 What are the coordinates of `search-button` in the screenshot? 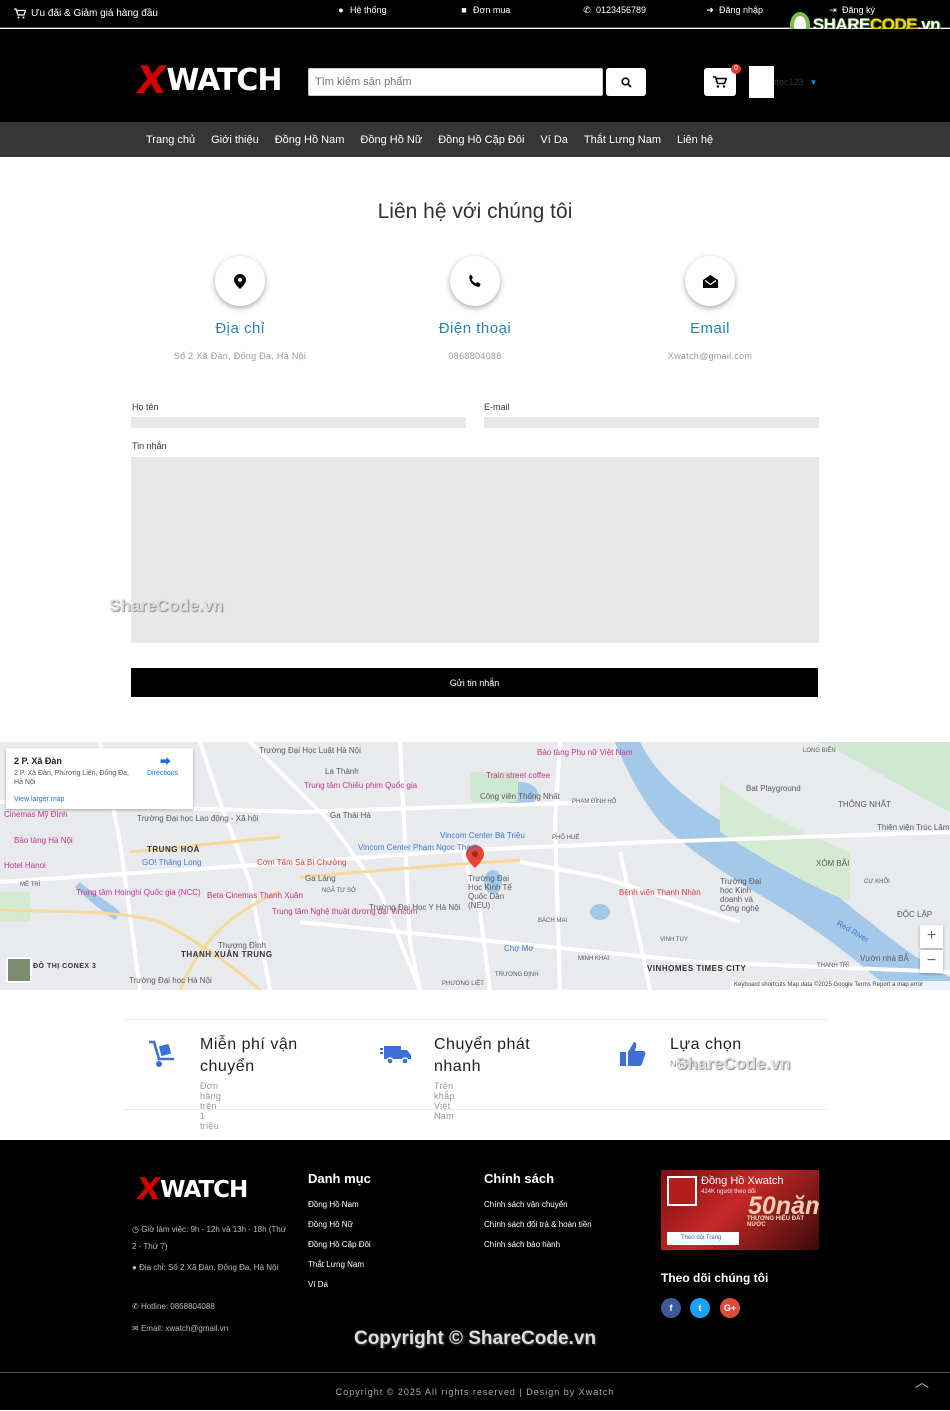 It's located at (626, 82).